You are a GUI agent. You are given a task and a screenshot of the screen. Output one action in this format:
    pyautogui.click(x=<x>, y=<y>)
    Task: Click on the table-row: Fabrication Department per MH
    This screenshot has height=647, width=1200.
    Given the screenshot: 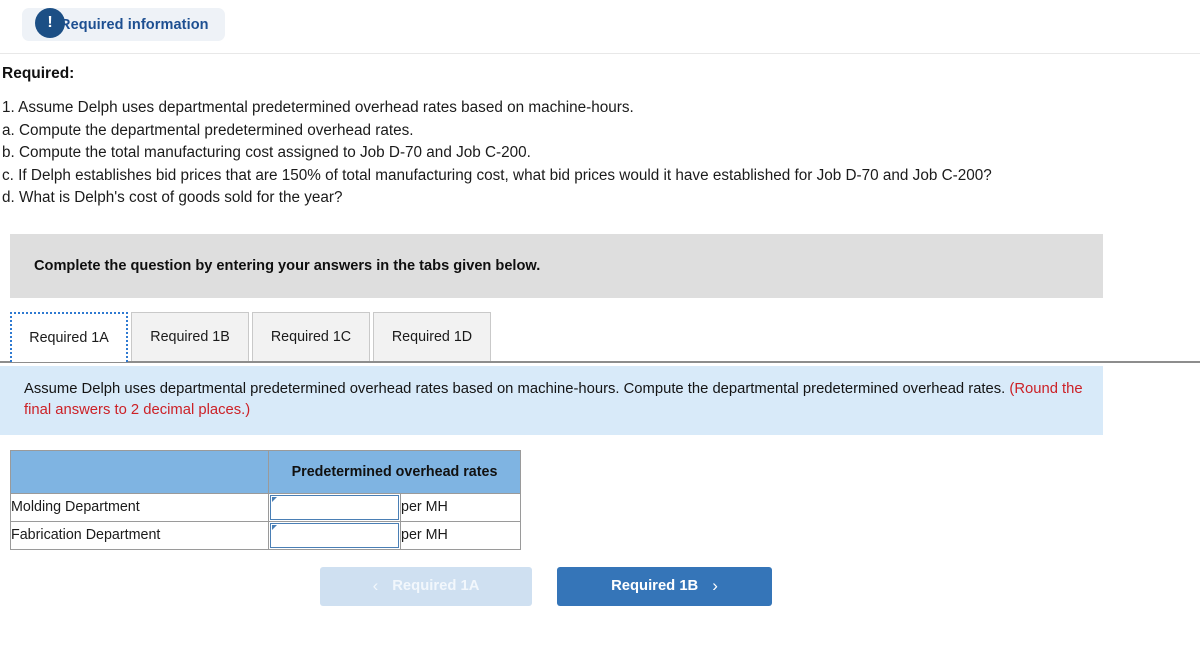 What is the action you would take?
    pyautogui.click(x=265, y=535)
    